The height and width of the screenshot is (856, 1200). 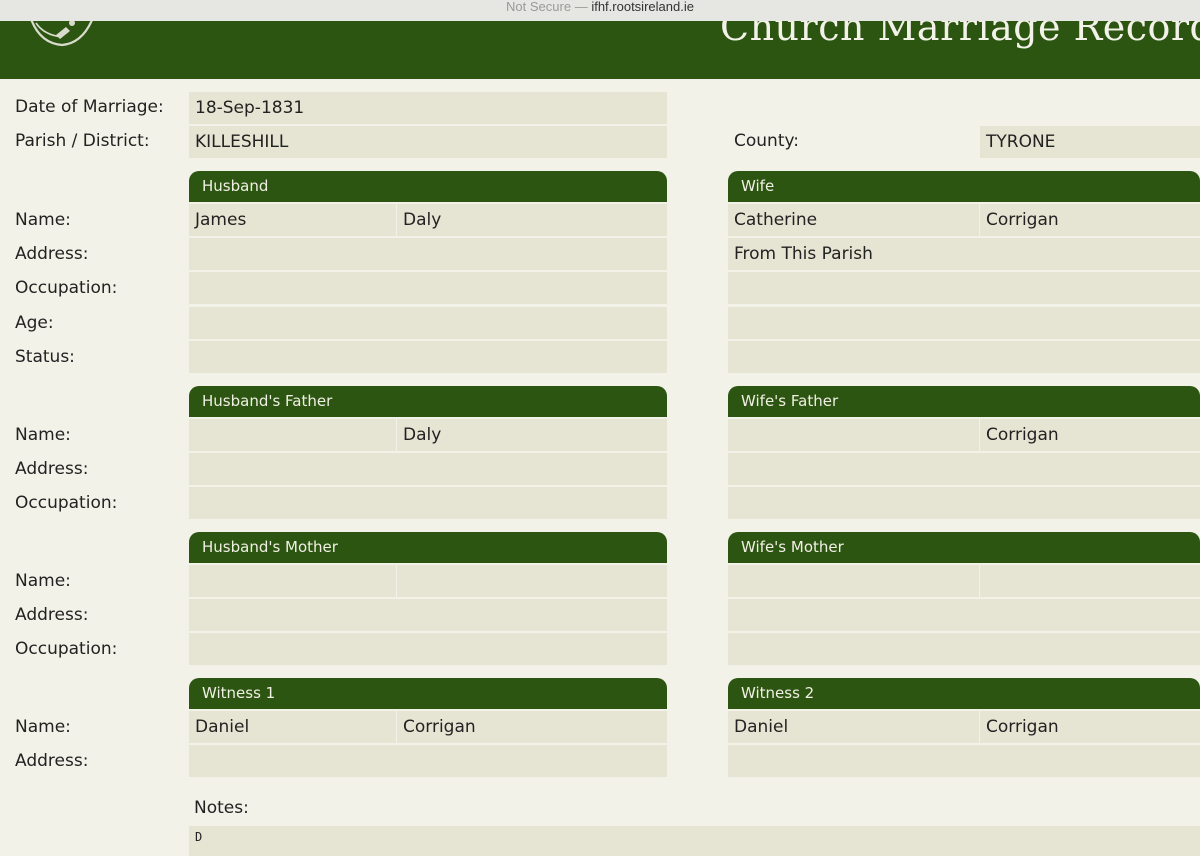 I want to click on wife-surname: Corrigan, so click(x=1090, y=220).